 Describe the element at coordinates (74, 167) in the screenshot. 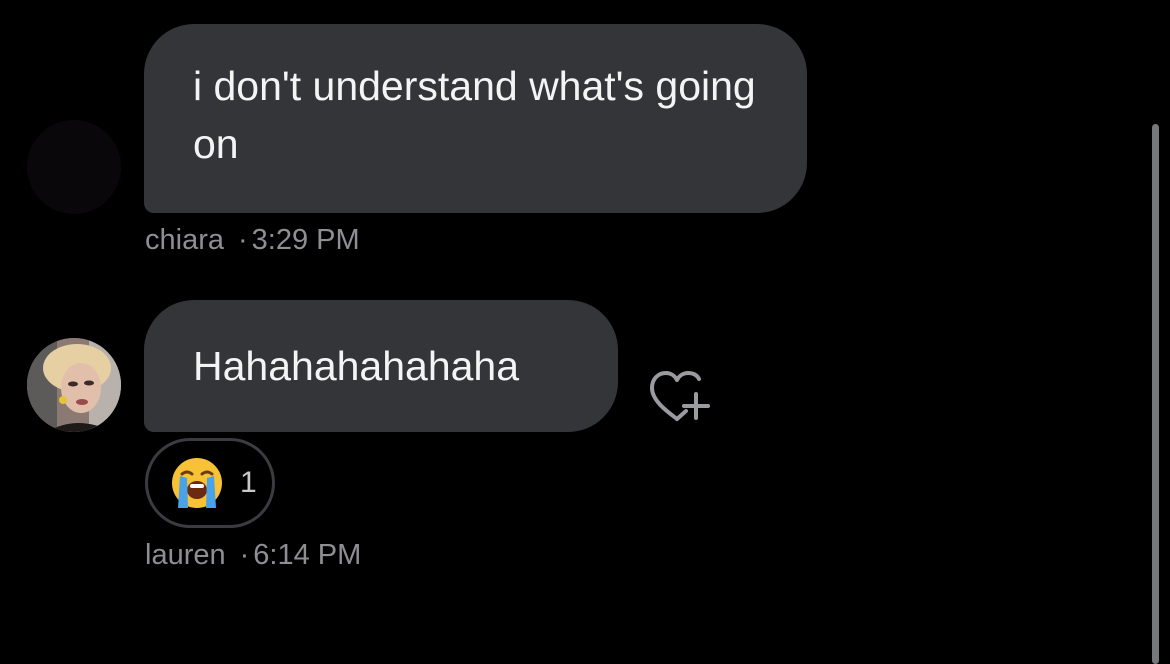

I see `avatar-chiara` at that location.